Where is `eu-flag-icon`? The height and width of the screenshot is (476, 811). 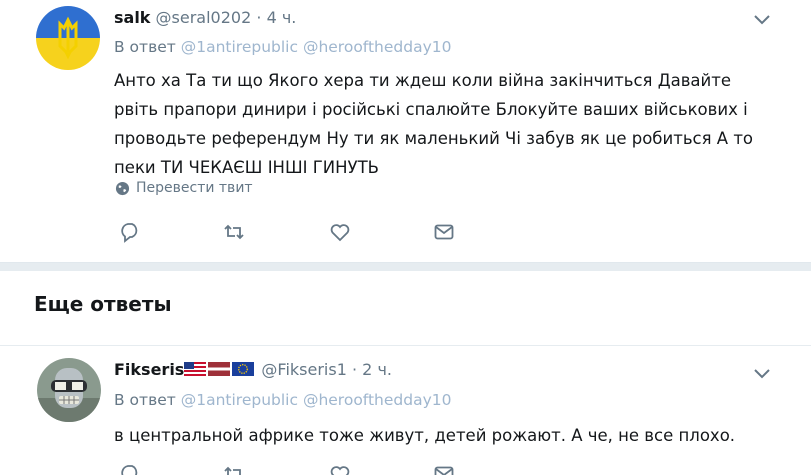 eu-flag-icon is located at coordinates (243, 369).